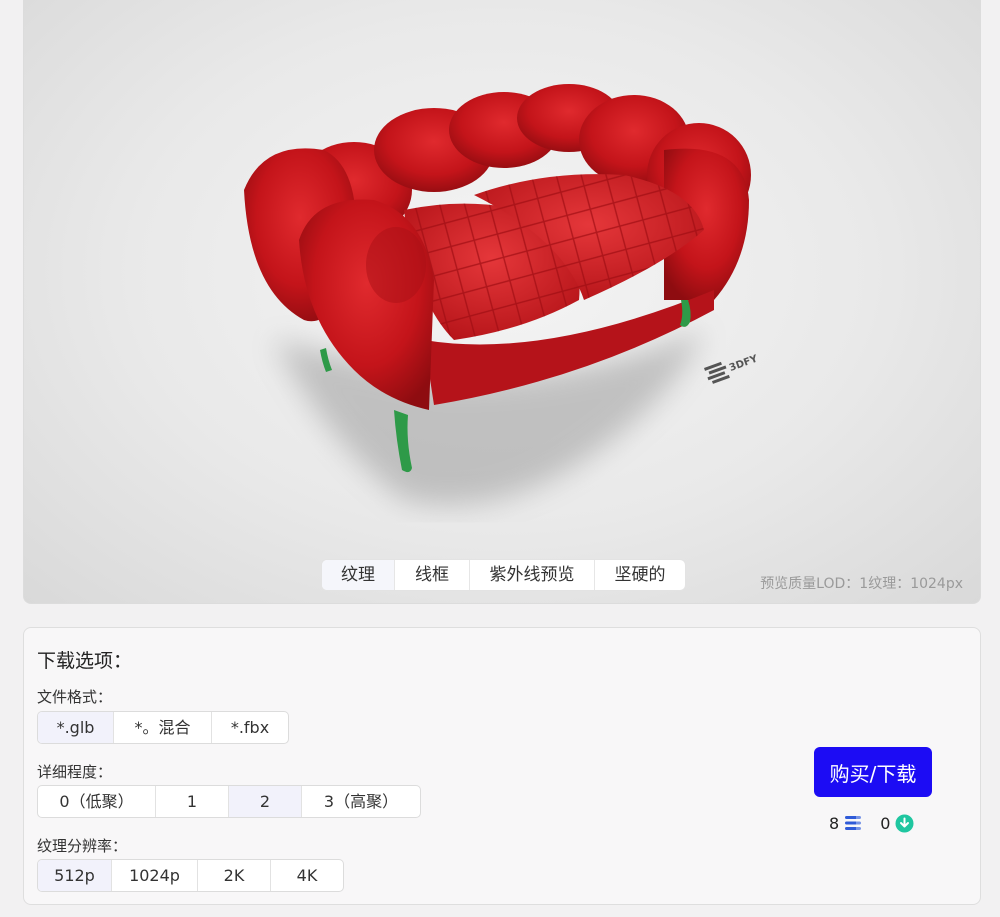 The height and width of the screenshot is (917, 1000). I want to click on file-format-label: 文件格式：, so click(75, 697).